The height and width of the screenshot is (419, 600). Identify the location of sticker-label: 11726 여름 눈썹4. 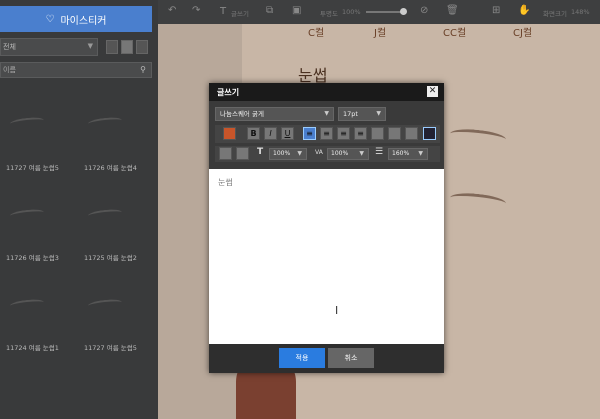
(110, 168).